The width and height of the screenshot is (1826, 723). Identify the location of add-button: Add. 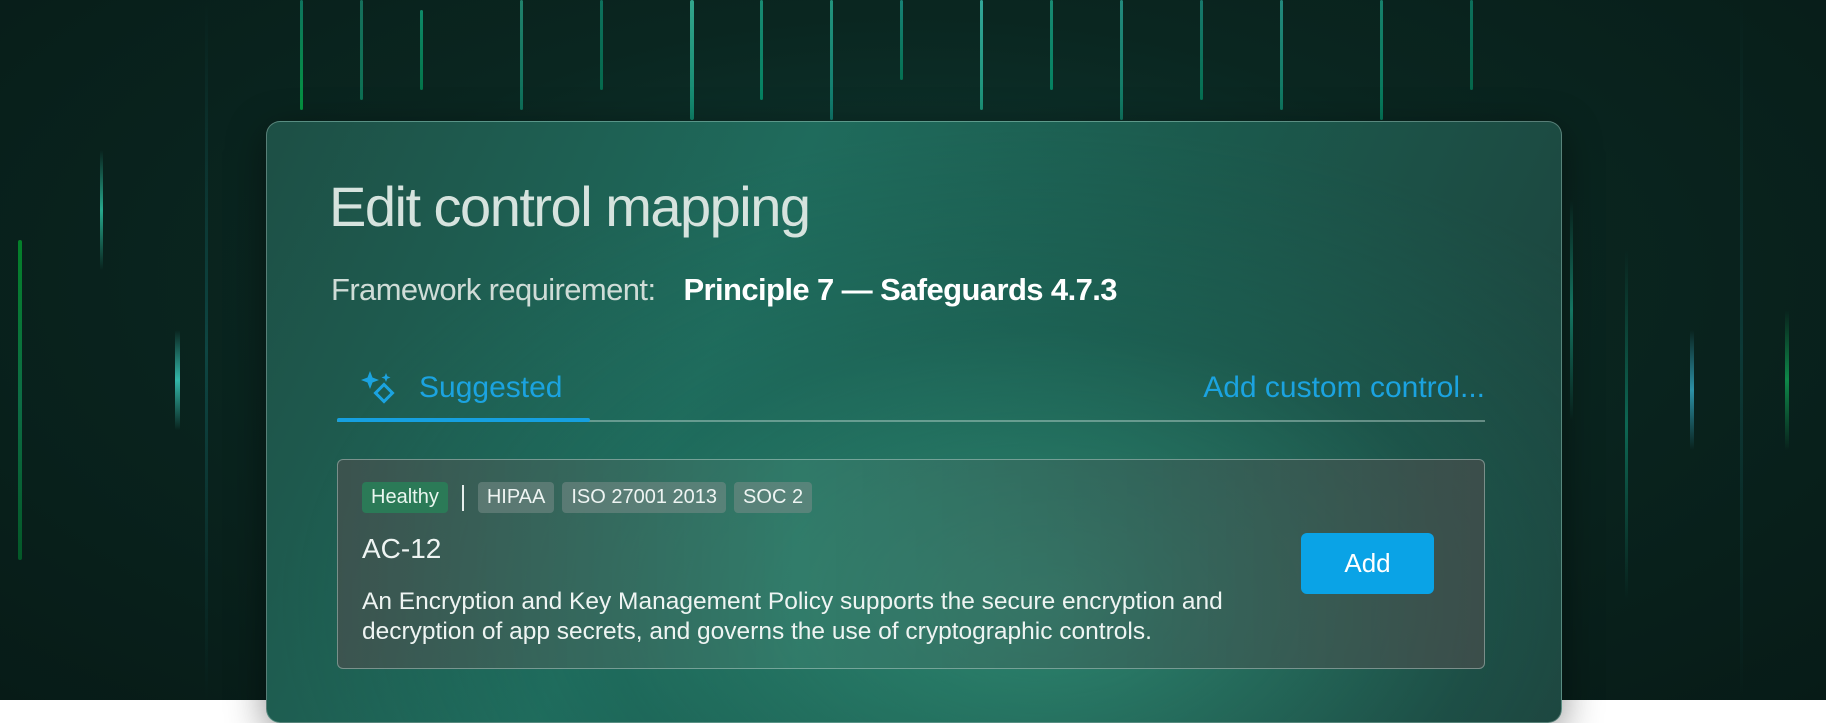
(1367, 563).